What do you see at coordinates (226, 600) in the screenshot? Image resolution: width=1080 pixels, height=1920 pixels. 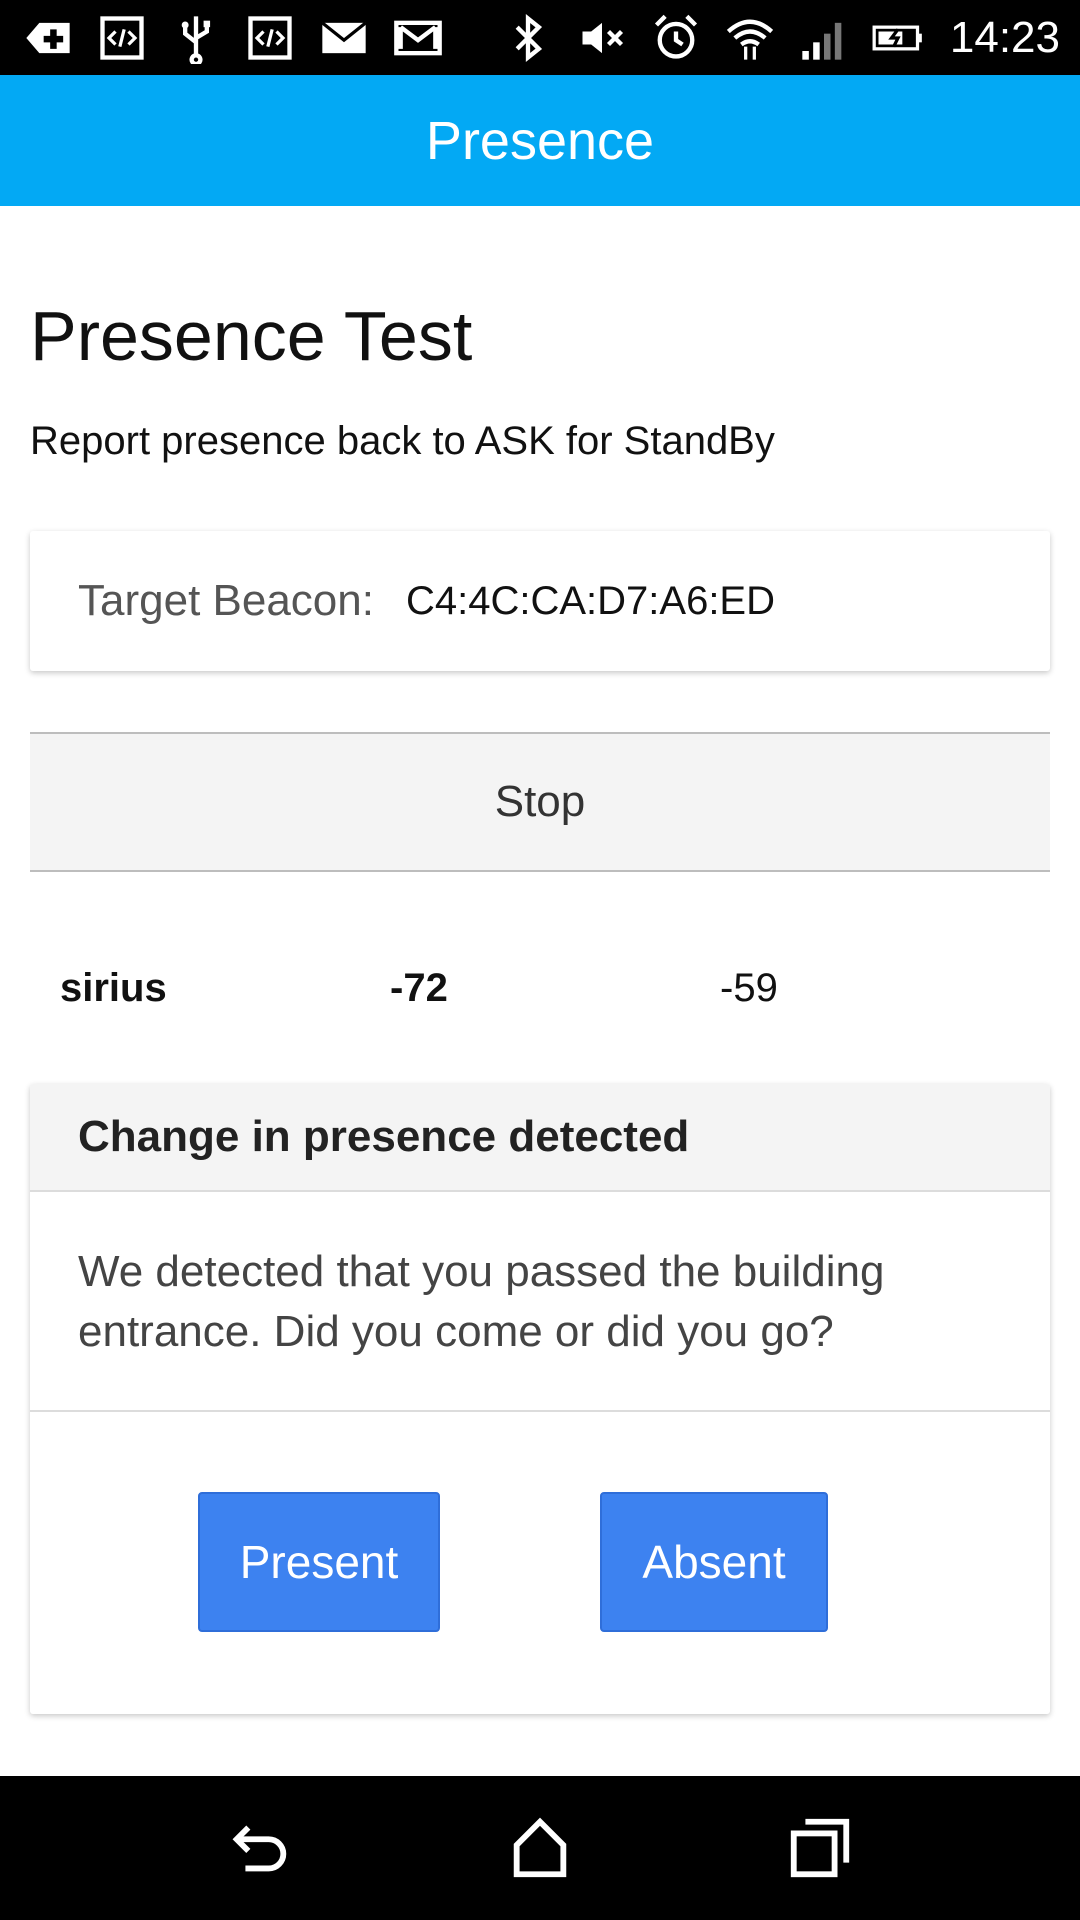 I see `beacon-label: Target Beacon:` at bounding box center [226, 600].